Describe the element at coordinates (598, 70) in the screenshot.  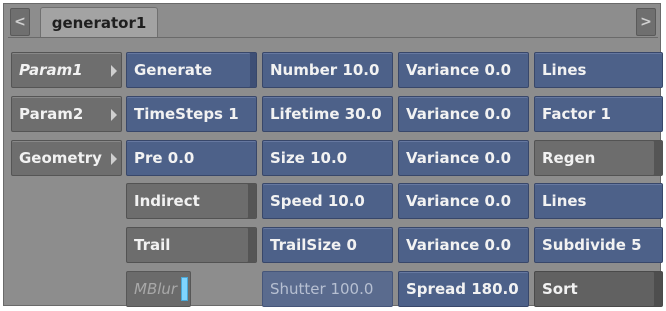
I see `lines-mode-button: Lines` at that location.